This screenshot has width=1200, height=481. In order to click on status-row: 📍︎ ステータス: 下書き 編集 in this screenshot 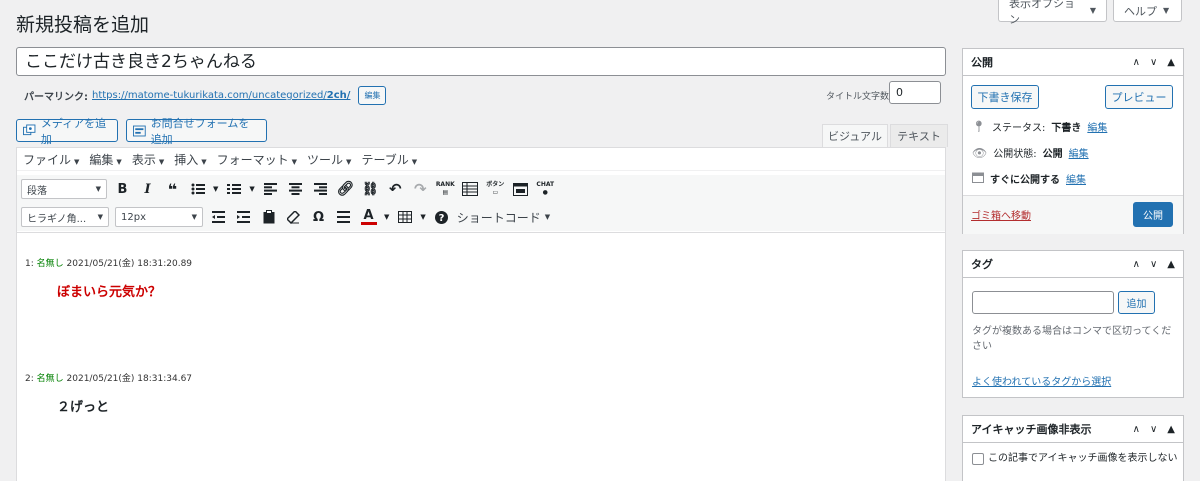, I will do `click(1039, 126)`.